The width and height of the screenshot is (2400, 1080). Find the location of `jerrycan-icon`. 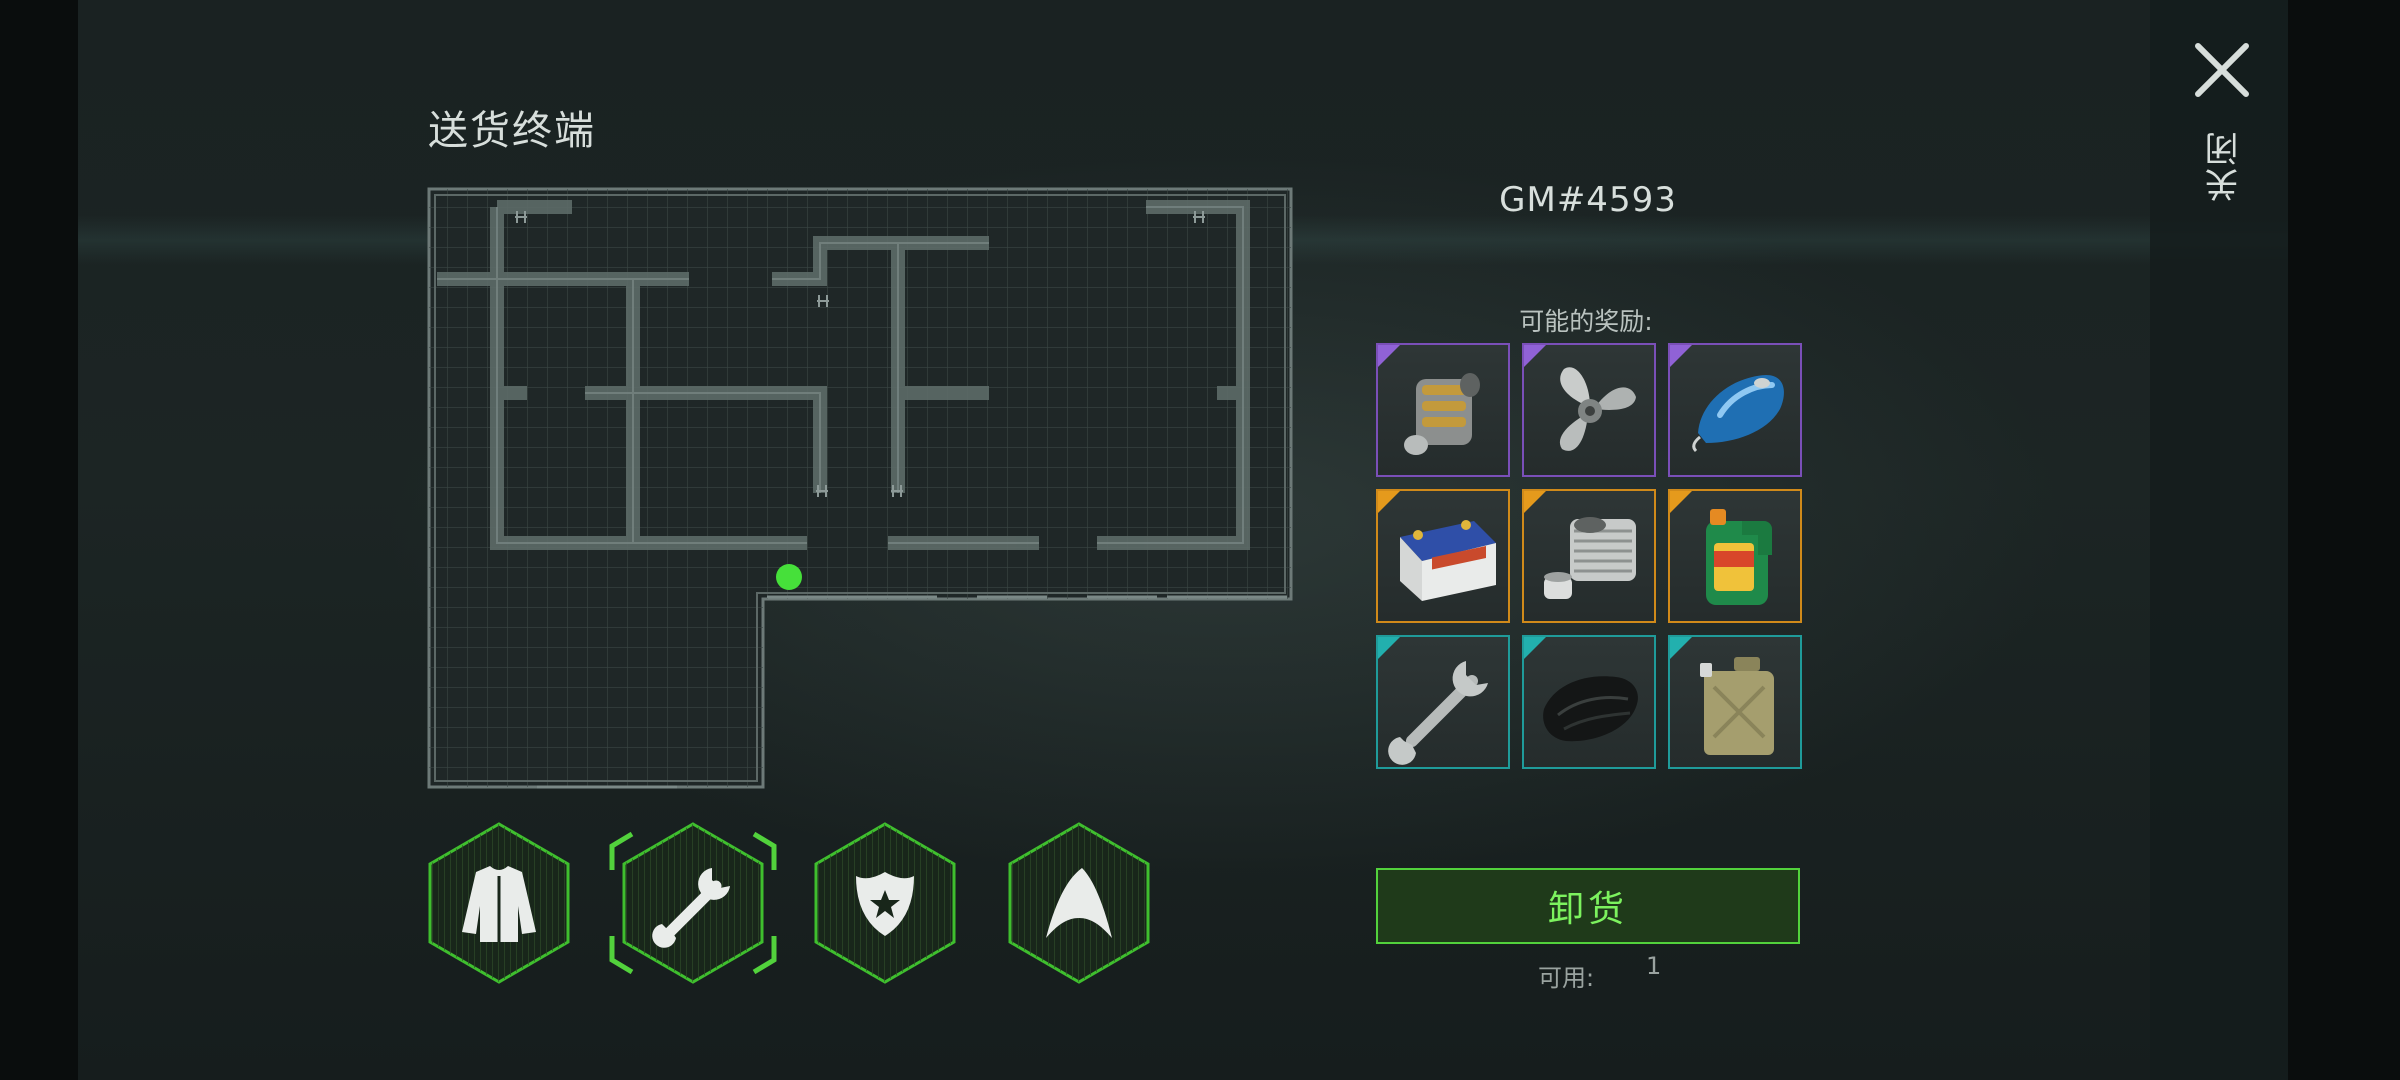

jerrycan-icon is located at coordinates (1737, 706).